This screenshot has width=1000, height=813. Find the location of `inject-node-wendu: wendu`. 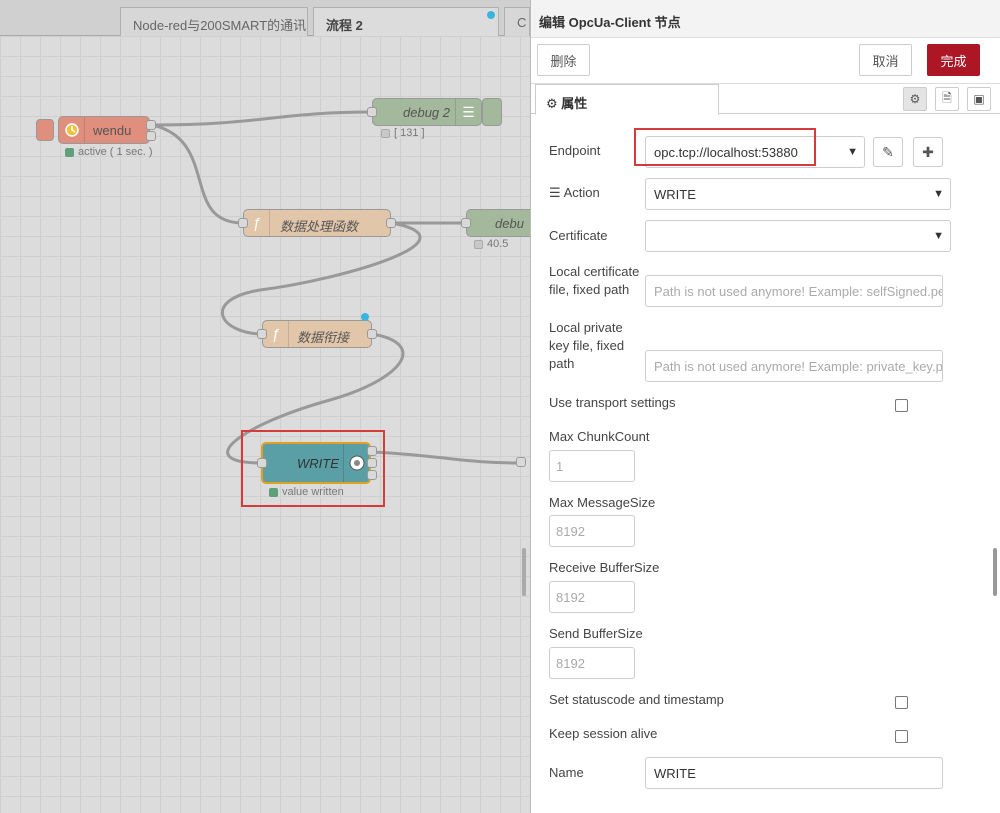

inject-node-wendu: wendu is located at coordinates (107, 130).